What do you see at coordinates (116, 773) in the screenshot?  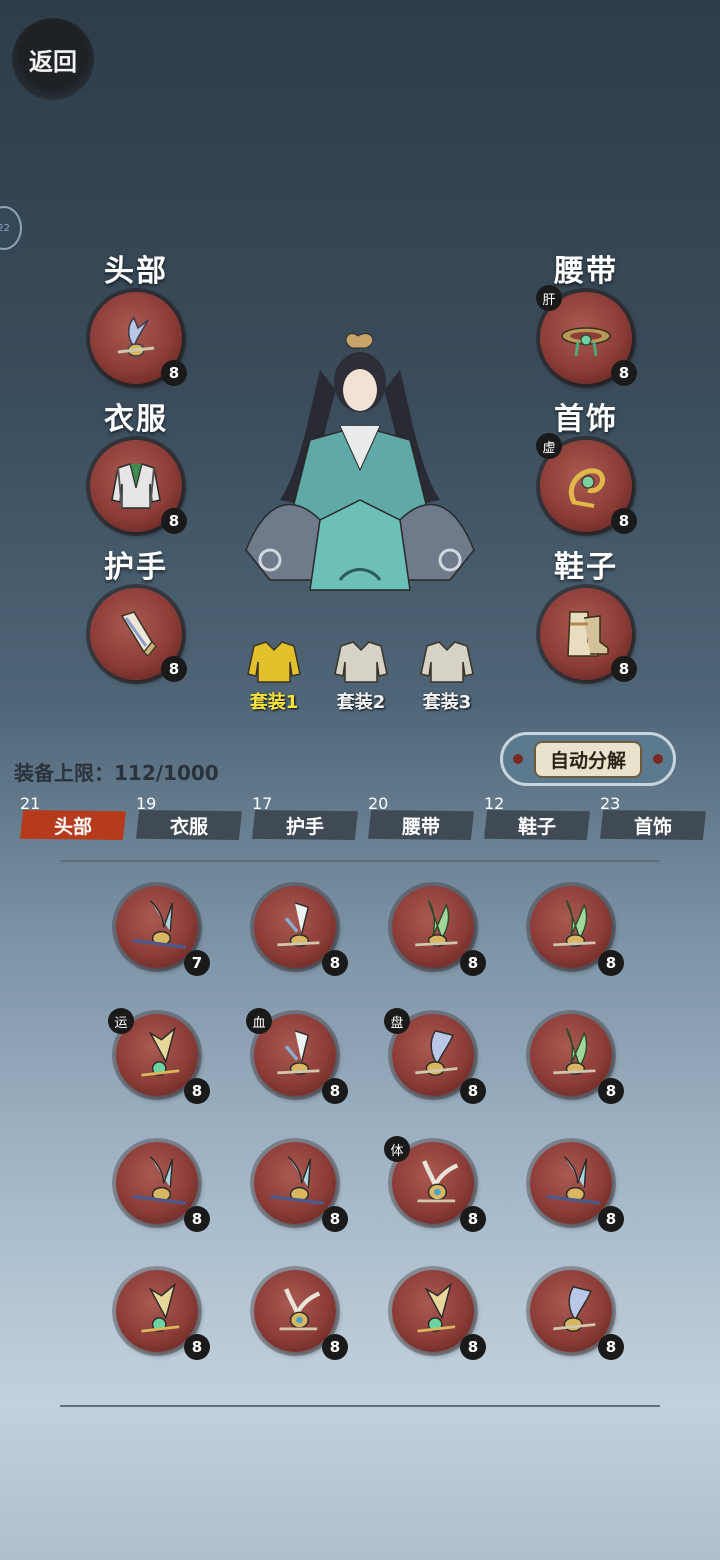 I see `equipment-capacity: 装备上限：112/1000` at bounding box center [116, 773].